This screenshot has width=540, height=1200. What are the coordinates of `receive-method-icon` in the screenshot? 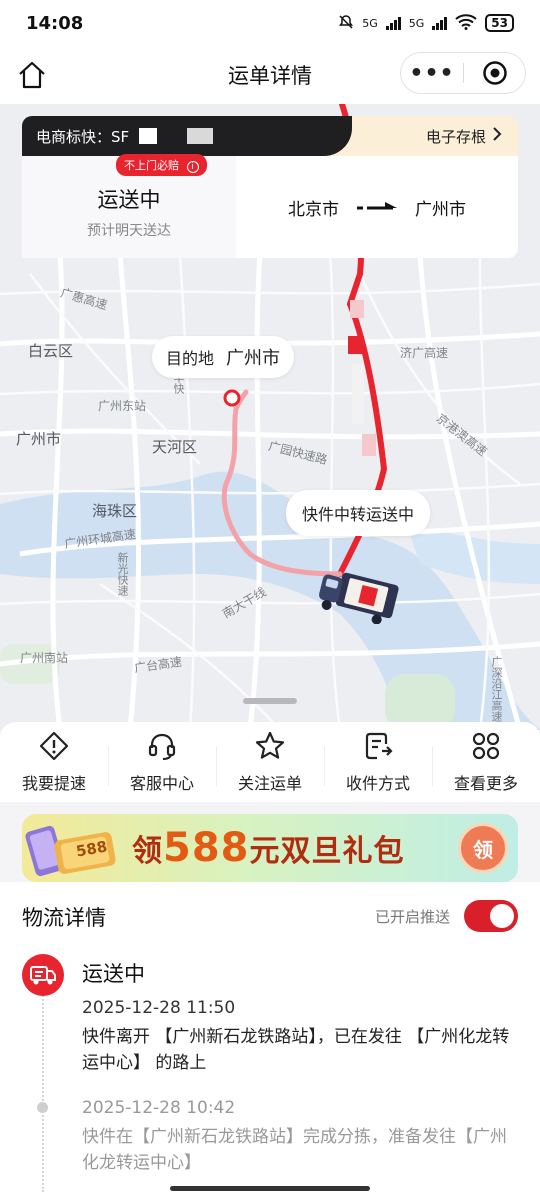 It's located at (378, 746).